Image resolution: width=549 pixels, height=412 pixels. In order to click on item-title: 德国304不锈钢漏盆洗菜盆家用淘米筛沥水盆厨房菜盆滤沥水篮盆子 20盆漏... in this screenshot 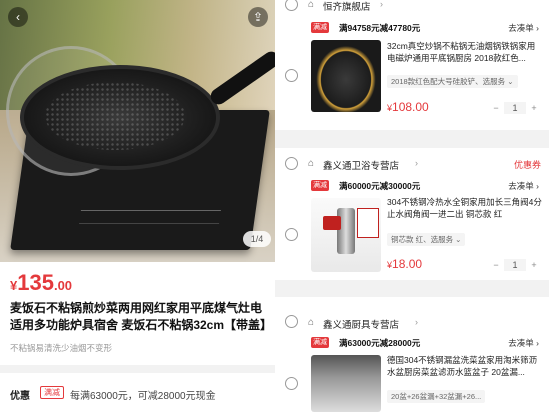, I will do `click(464, 366)`.